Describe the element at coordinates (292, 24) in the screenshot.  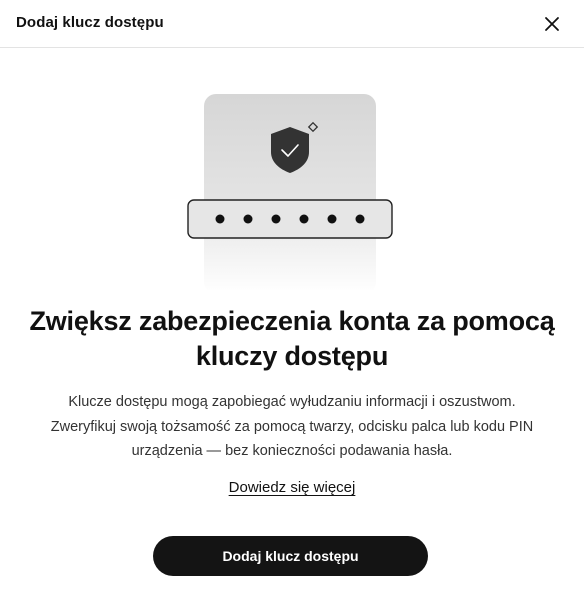
I see `dialog-header: Dodaj klucz dostępu` at that location.